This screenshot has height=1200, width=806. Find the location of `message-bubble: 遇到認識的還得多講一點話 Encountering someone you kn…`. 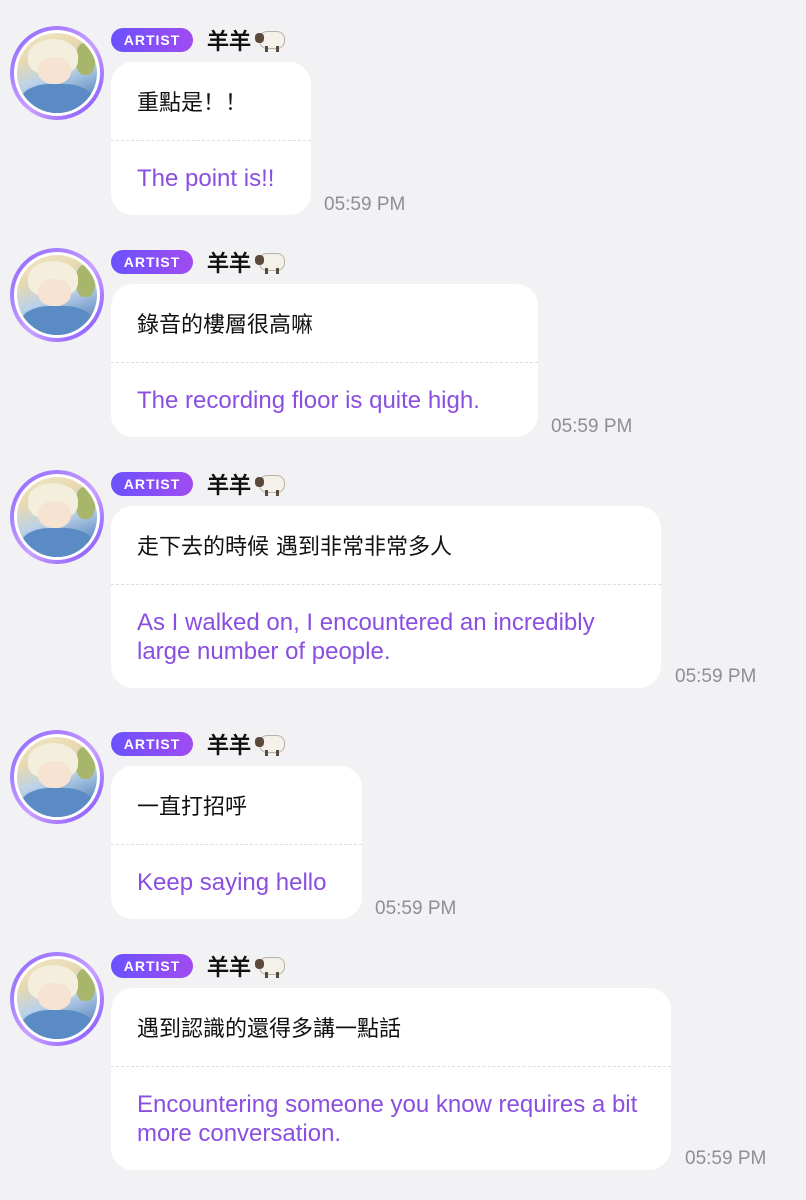

message-bubble: 遇到認識的還得多講一點話 Encountering someone you kn… is located at coordinates (391, 1079).